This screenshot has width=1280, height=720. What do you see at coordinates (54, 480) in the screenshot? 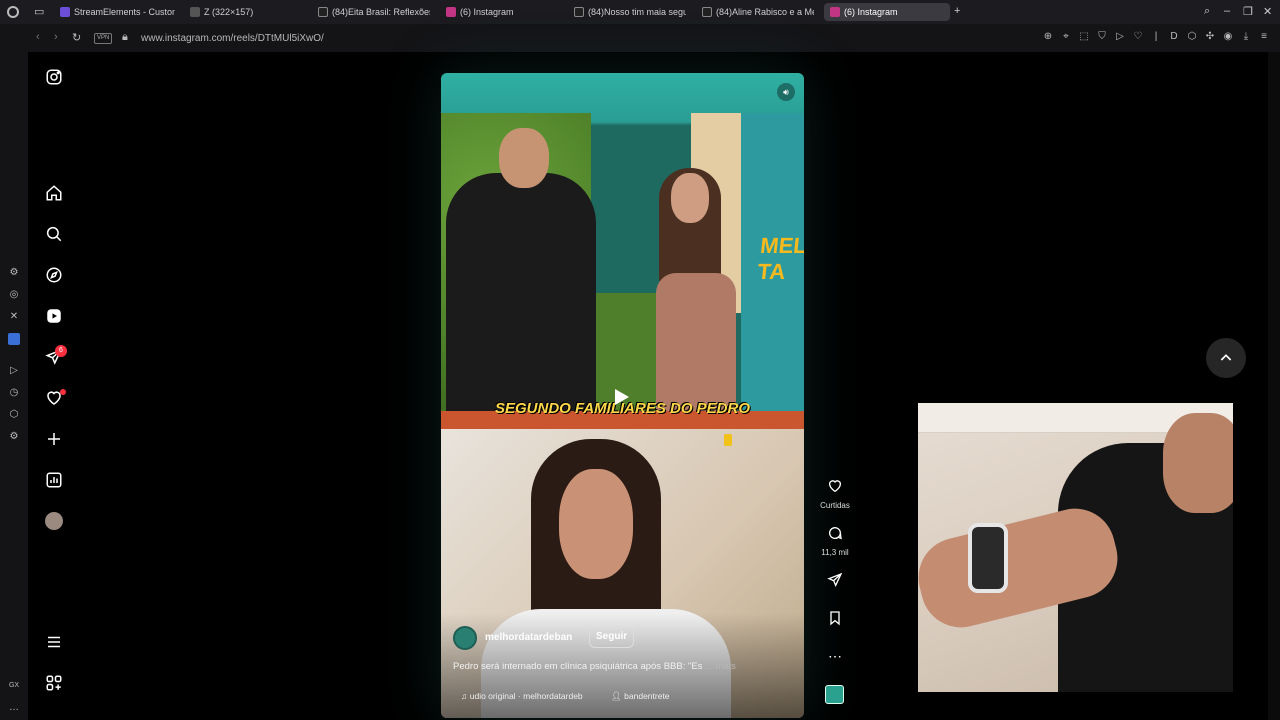
I see `dashboard-icon` at bounding box center [54, 480].